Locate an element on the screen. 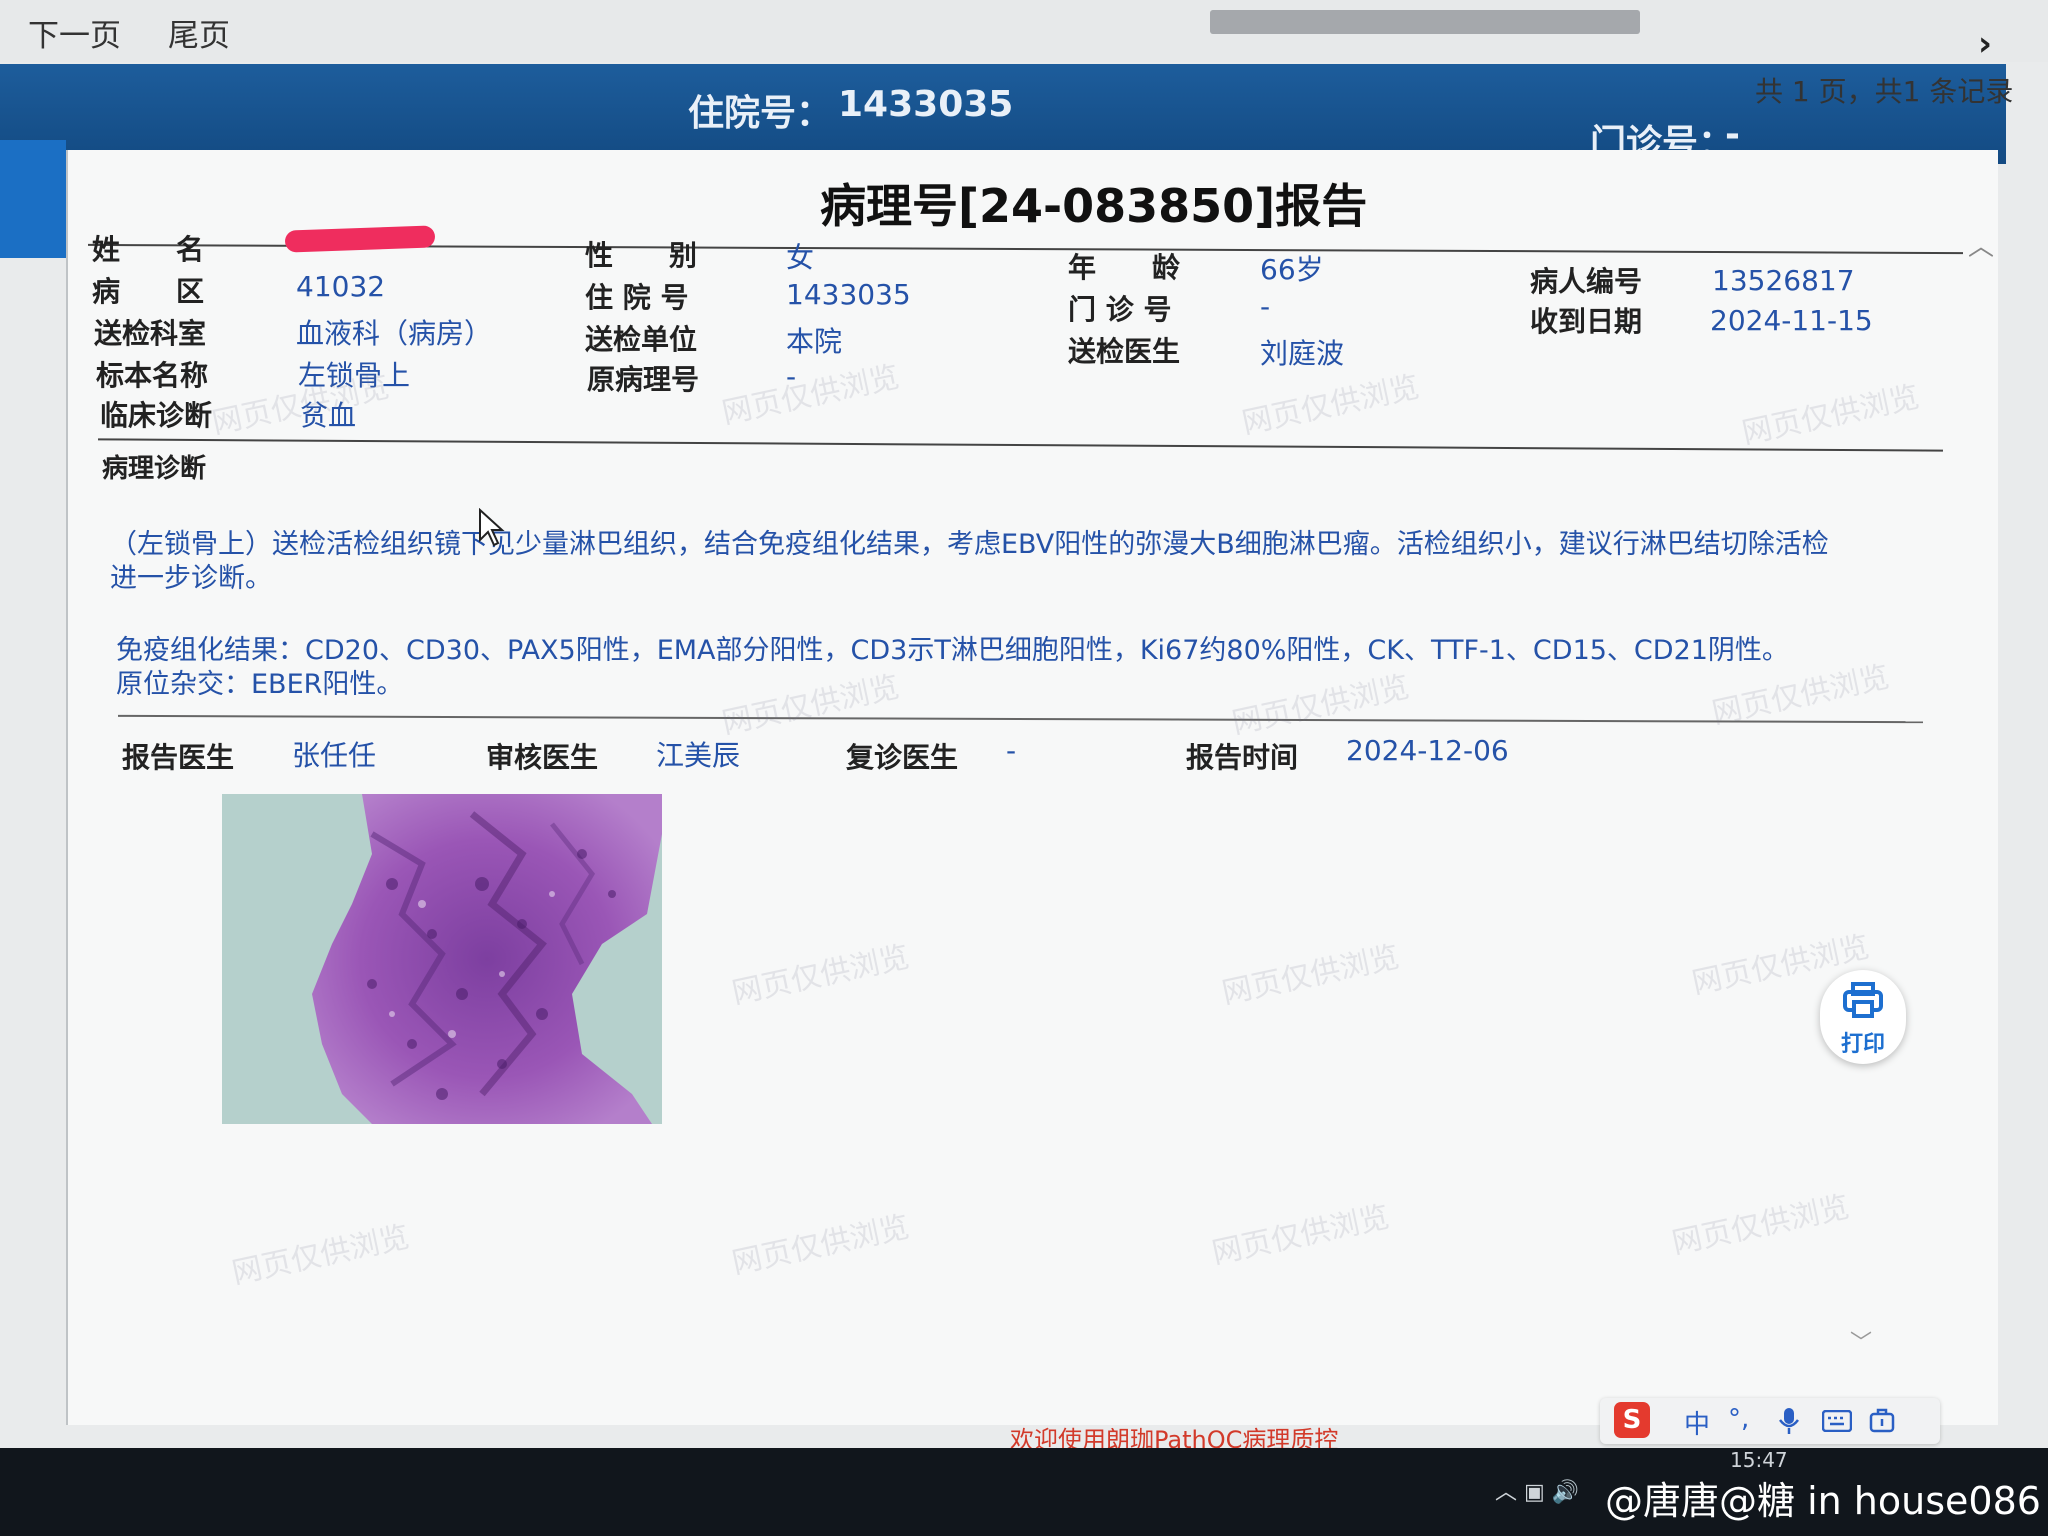 The image size is (2048, 1536). taskbar-clock: 15:47 is located at coordinates (1759, 1460).